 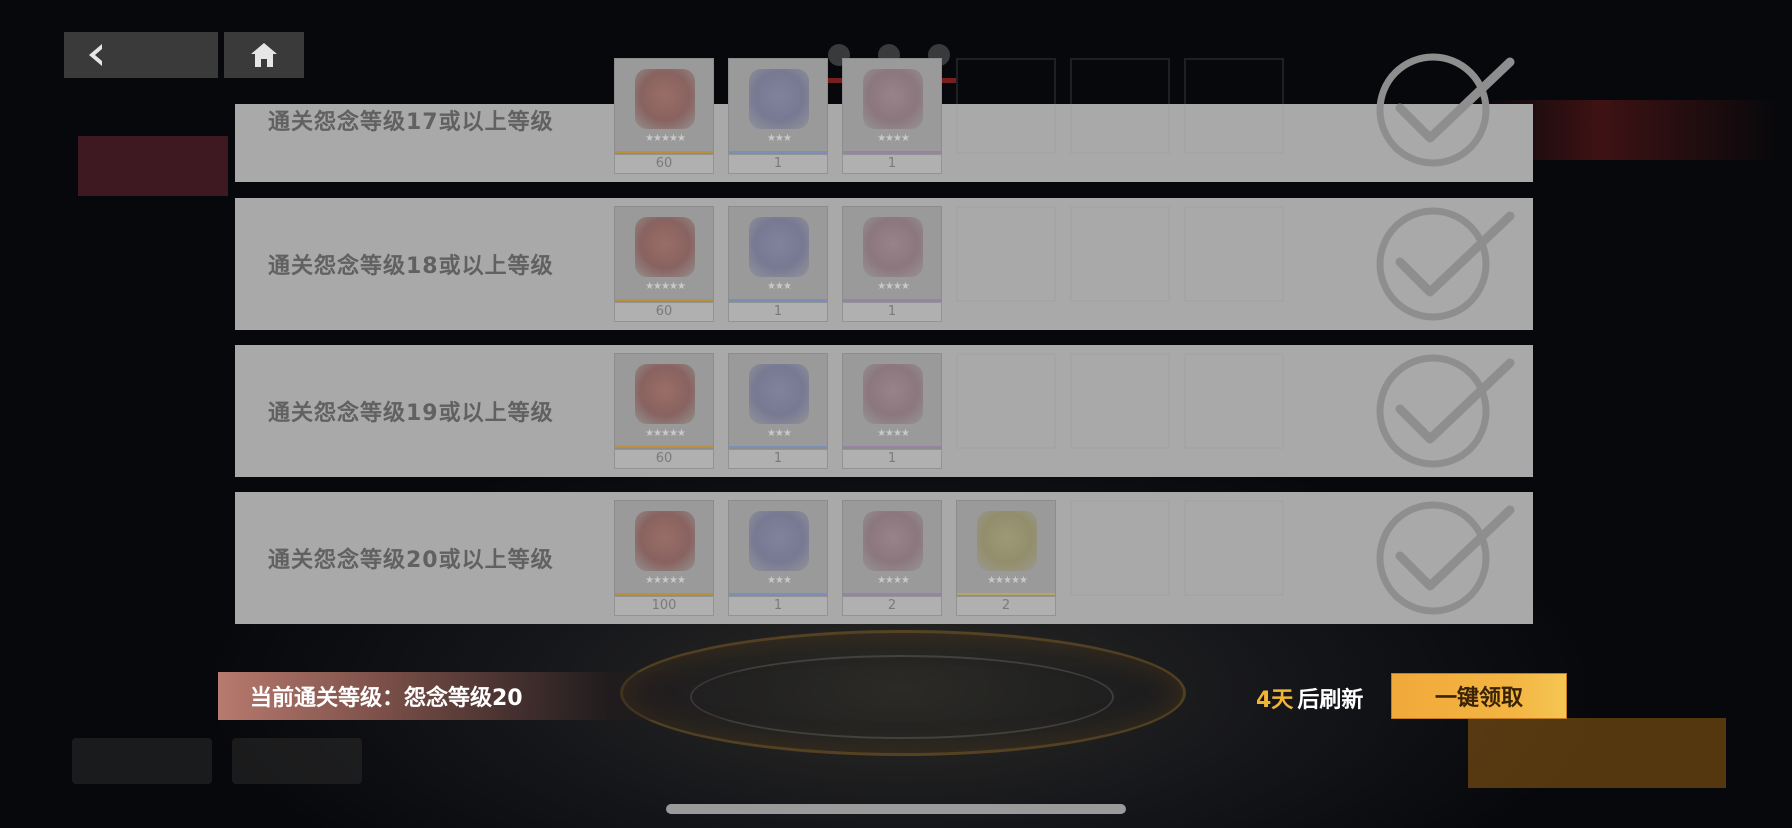 I want to click on current-level-text: 当前通关等级：怨念等级20, so click(x=386, y=698).